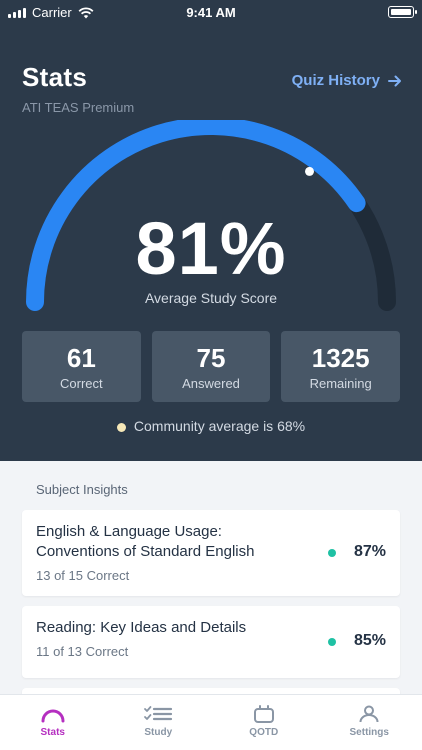 The height and width of the screenshot is (750, 422). I want to click on battery-icon, so click(402, 12).